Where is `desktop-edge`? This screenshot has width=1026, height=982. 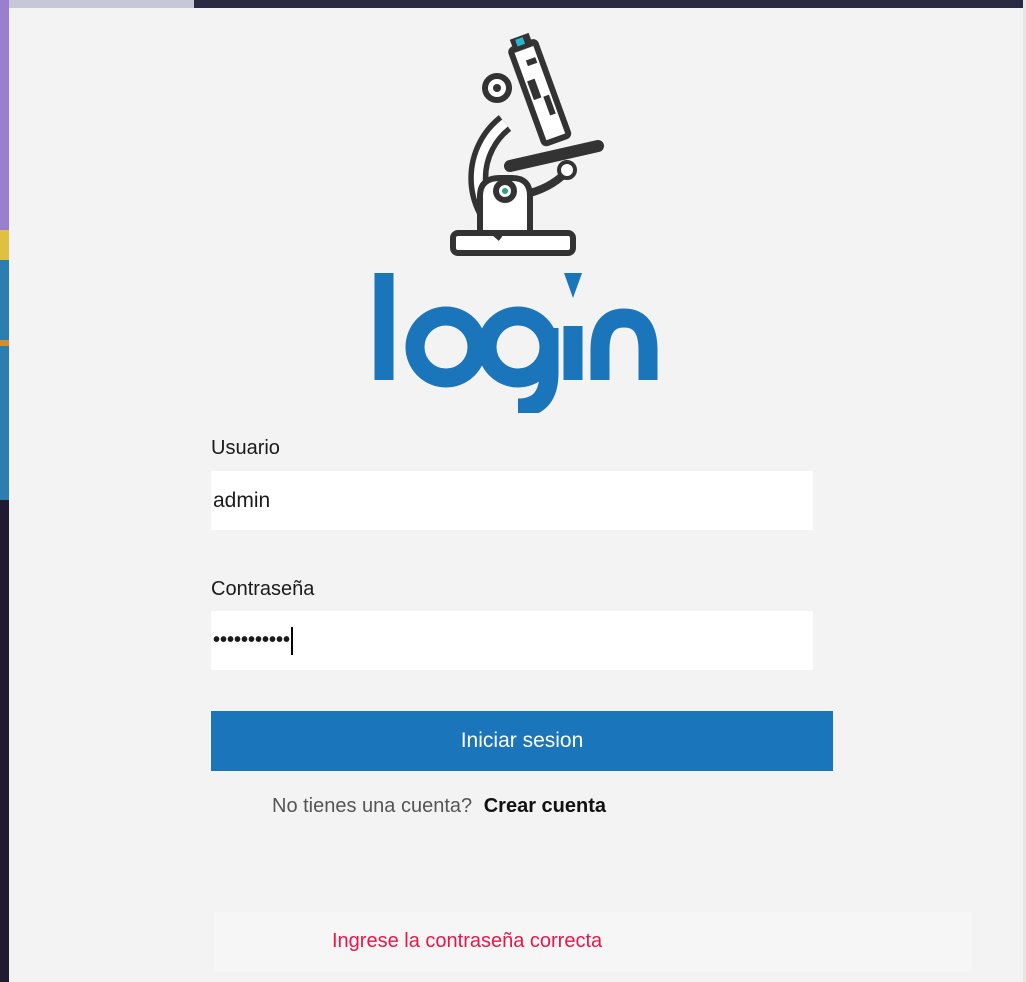 desktop-edge is located at coordinates (4, 491).